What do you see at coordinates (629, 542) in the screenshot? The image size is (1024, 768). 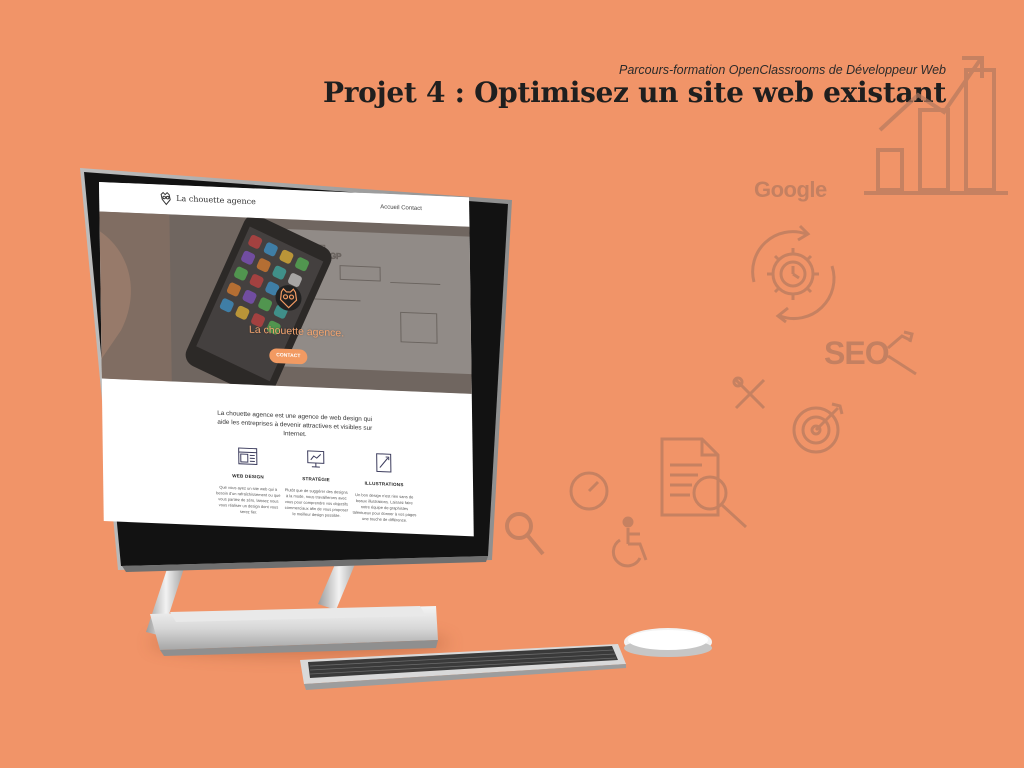 I see `accessibility-icon` at bounding box center [629, 542].